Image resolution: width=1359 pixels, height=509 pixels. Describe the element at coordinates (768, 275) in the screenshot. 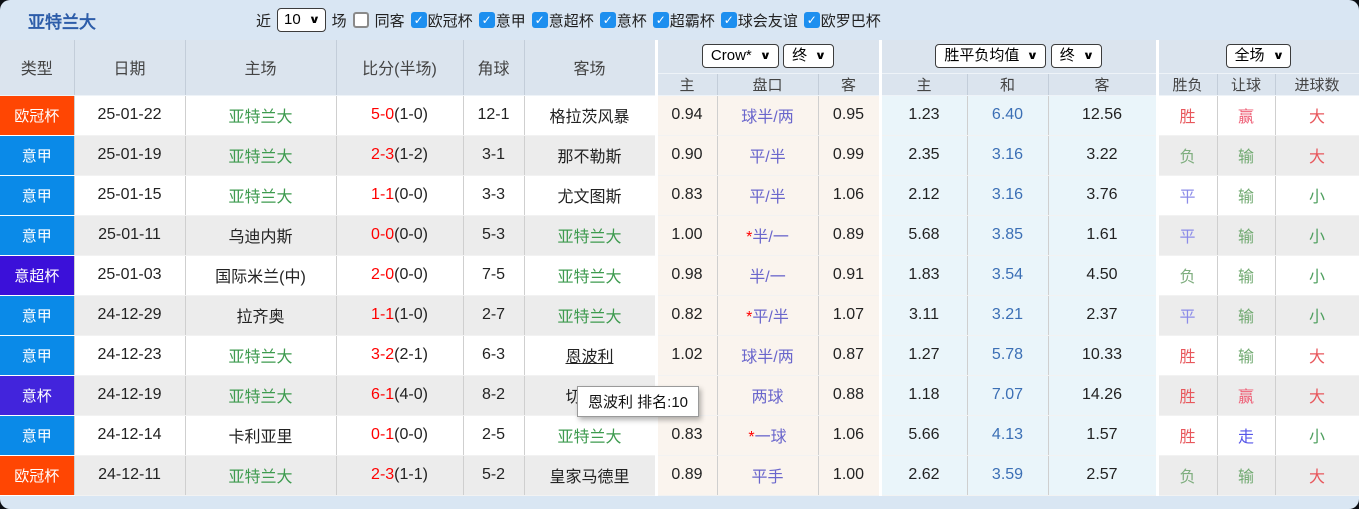

I see `handicap: 半/一` at that location.